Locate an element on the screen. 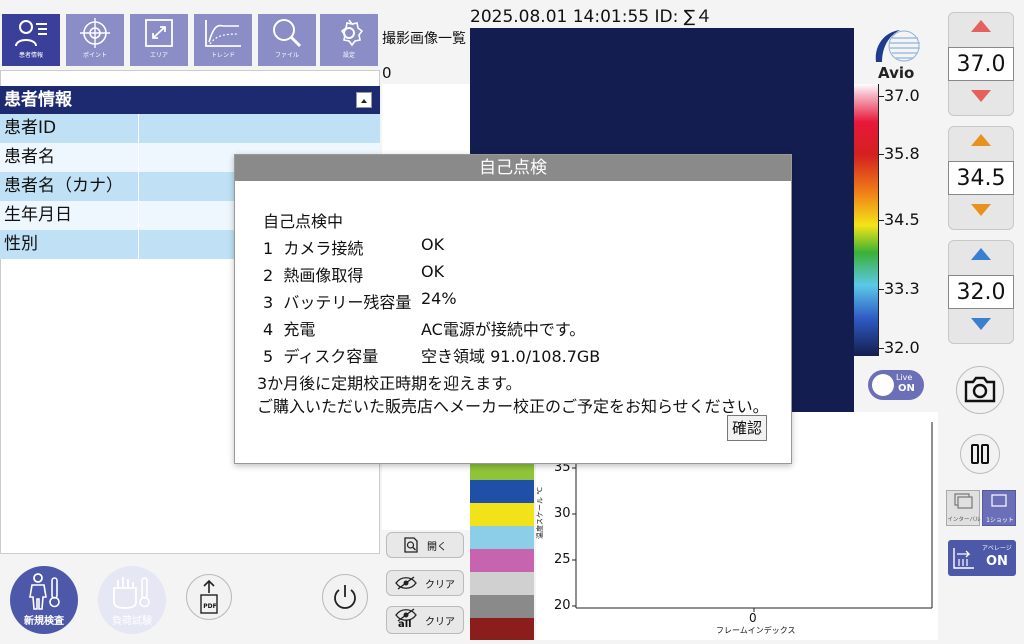 The image size is (1024, 644). scale-label: 32.0 is located at coordinates (902, 347).